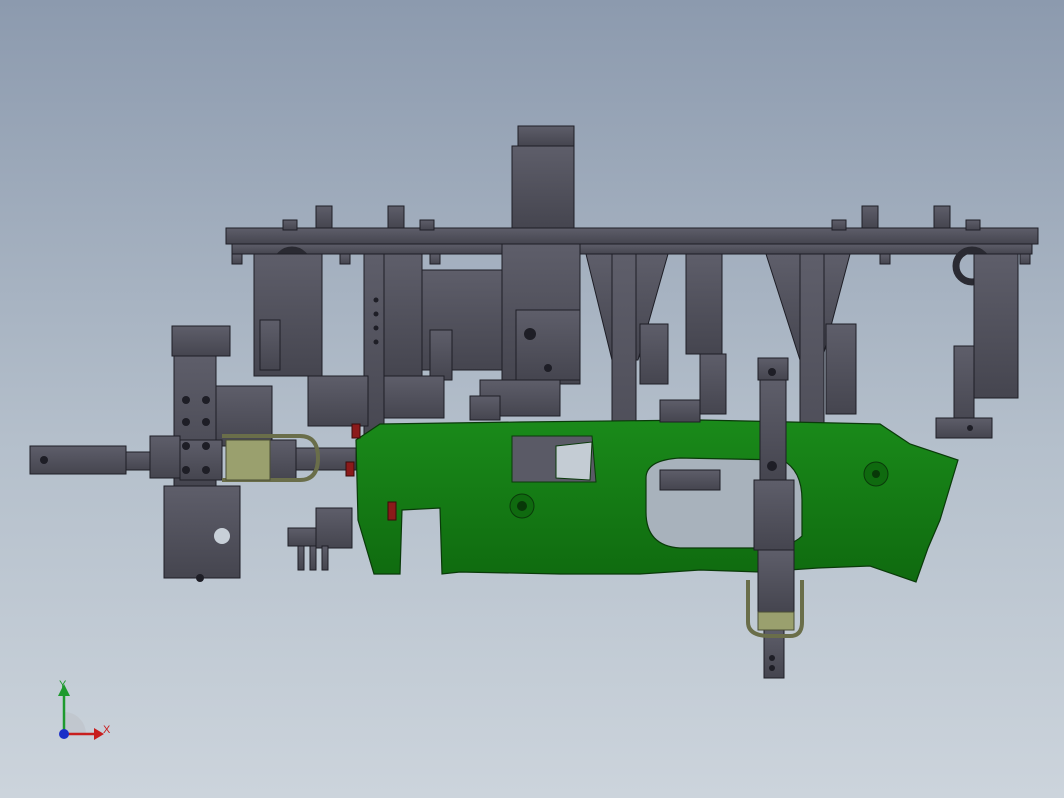 Image resolution: width=1064 pixels, height=798 pixels. I want to click on triad-graphic, so click(81, 712).